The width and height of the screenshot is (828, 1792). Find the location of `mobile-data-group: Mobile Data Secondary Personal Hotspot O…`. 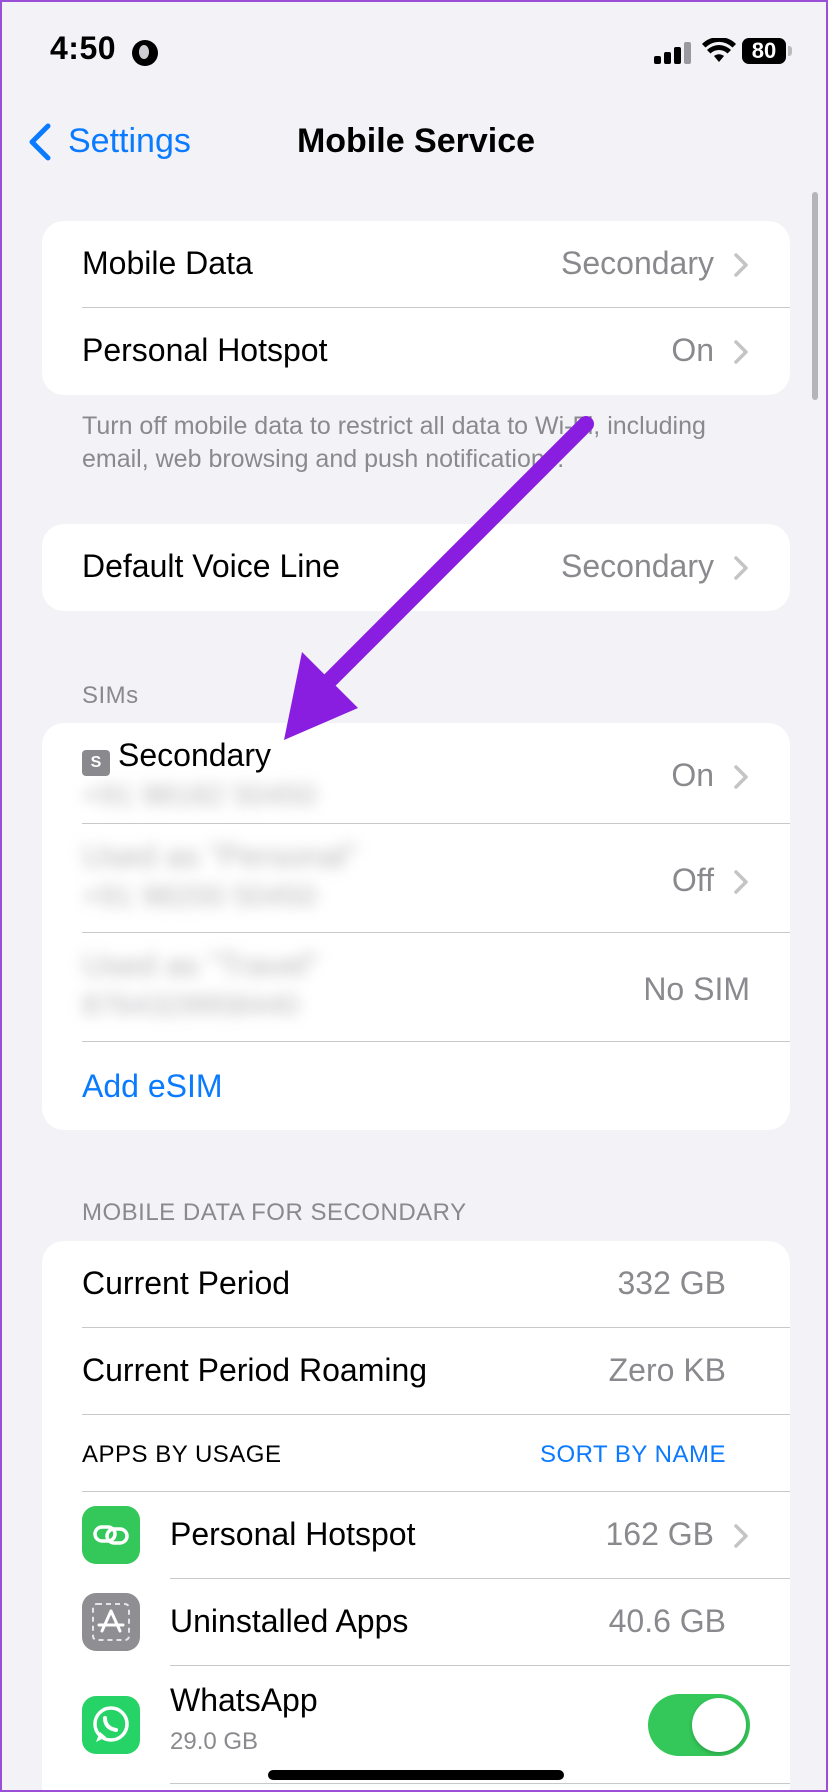

mobile-data-group: Mobile Data Secondary Personal Hotspot O… is located at coordinates (416, 308).